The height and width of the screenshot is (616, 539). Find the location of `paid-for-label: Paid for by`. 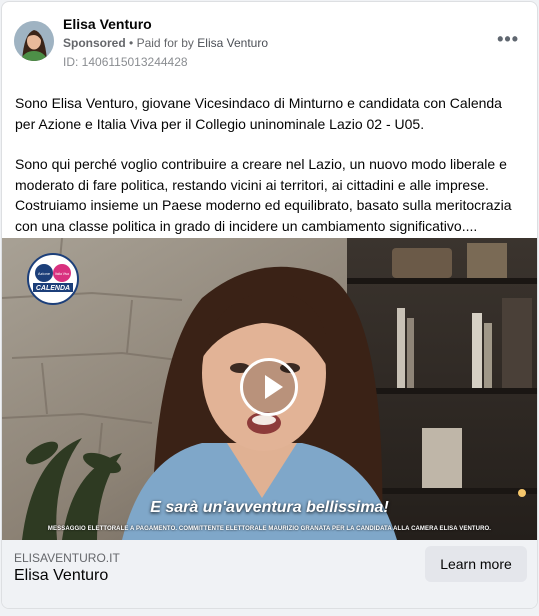

paid-for-label: Paid for by is located at coordinates (165, 43).